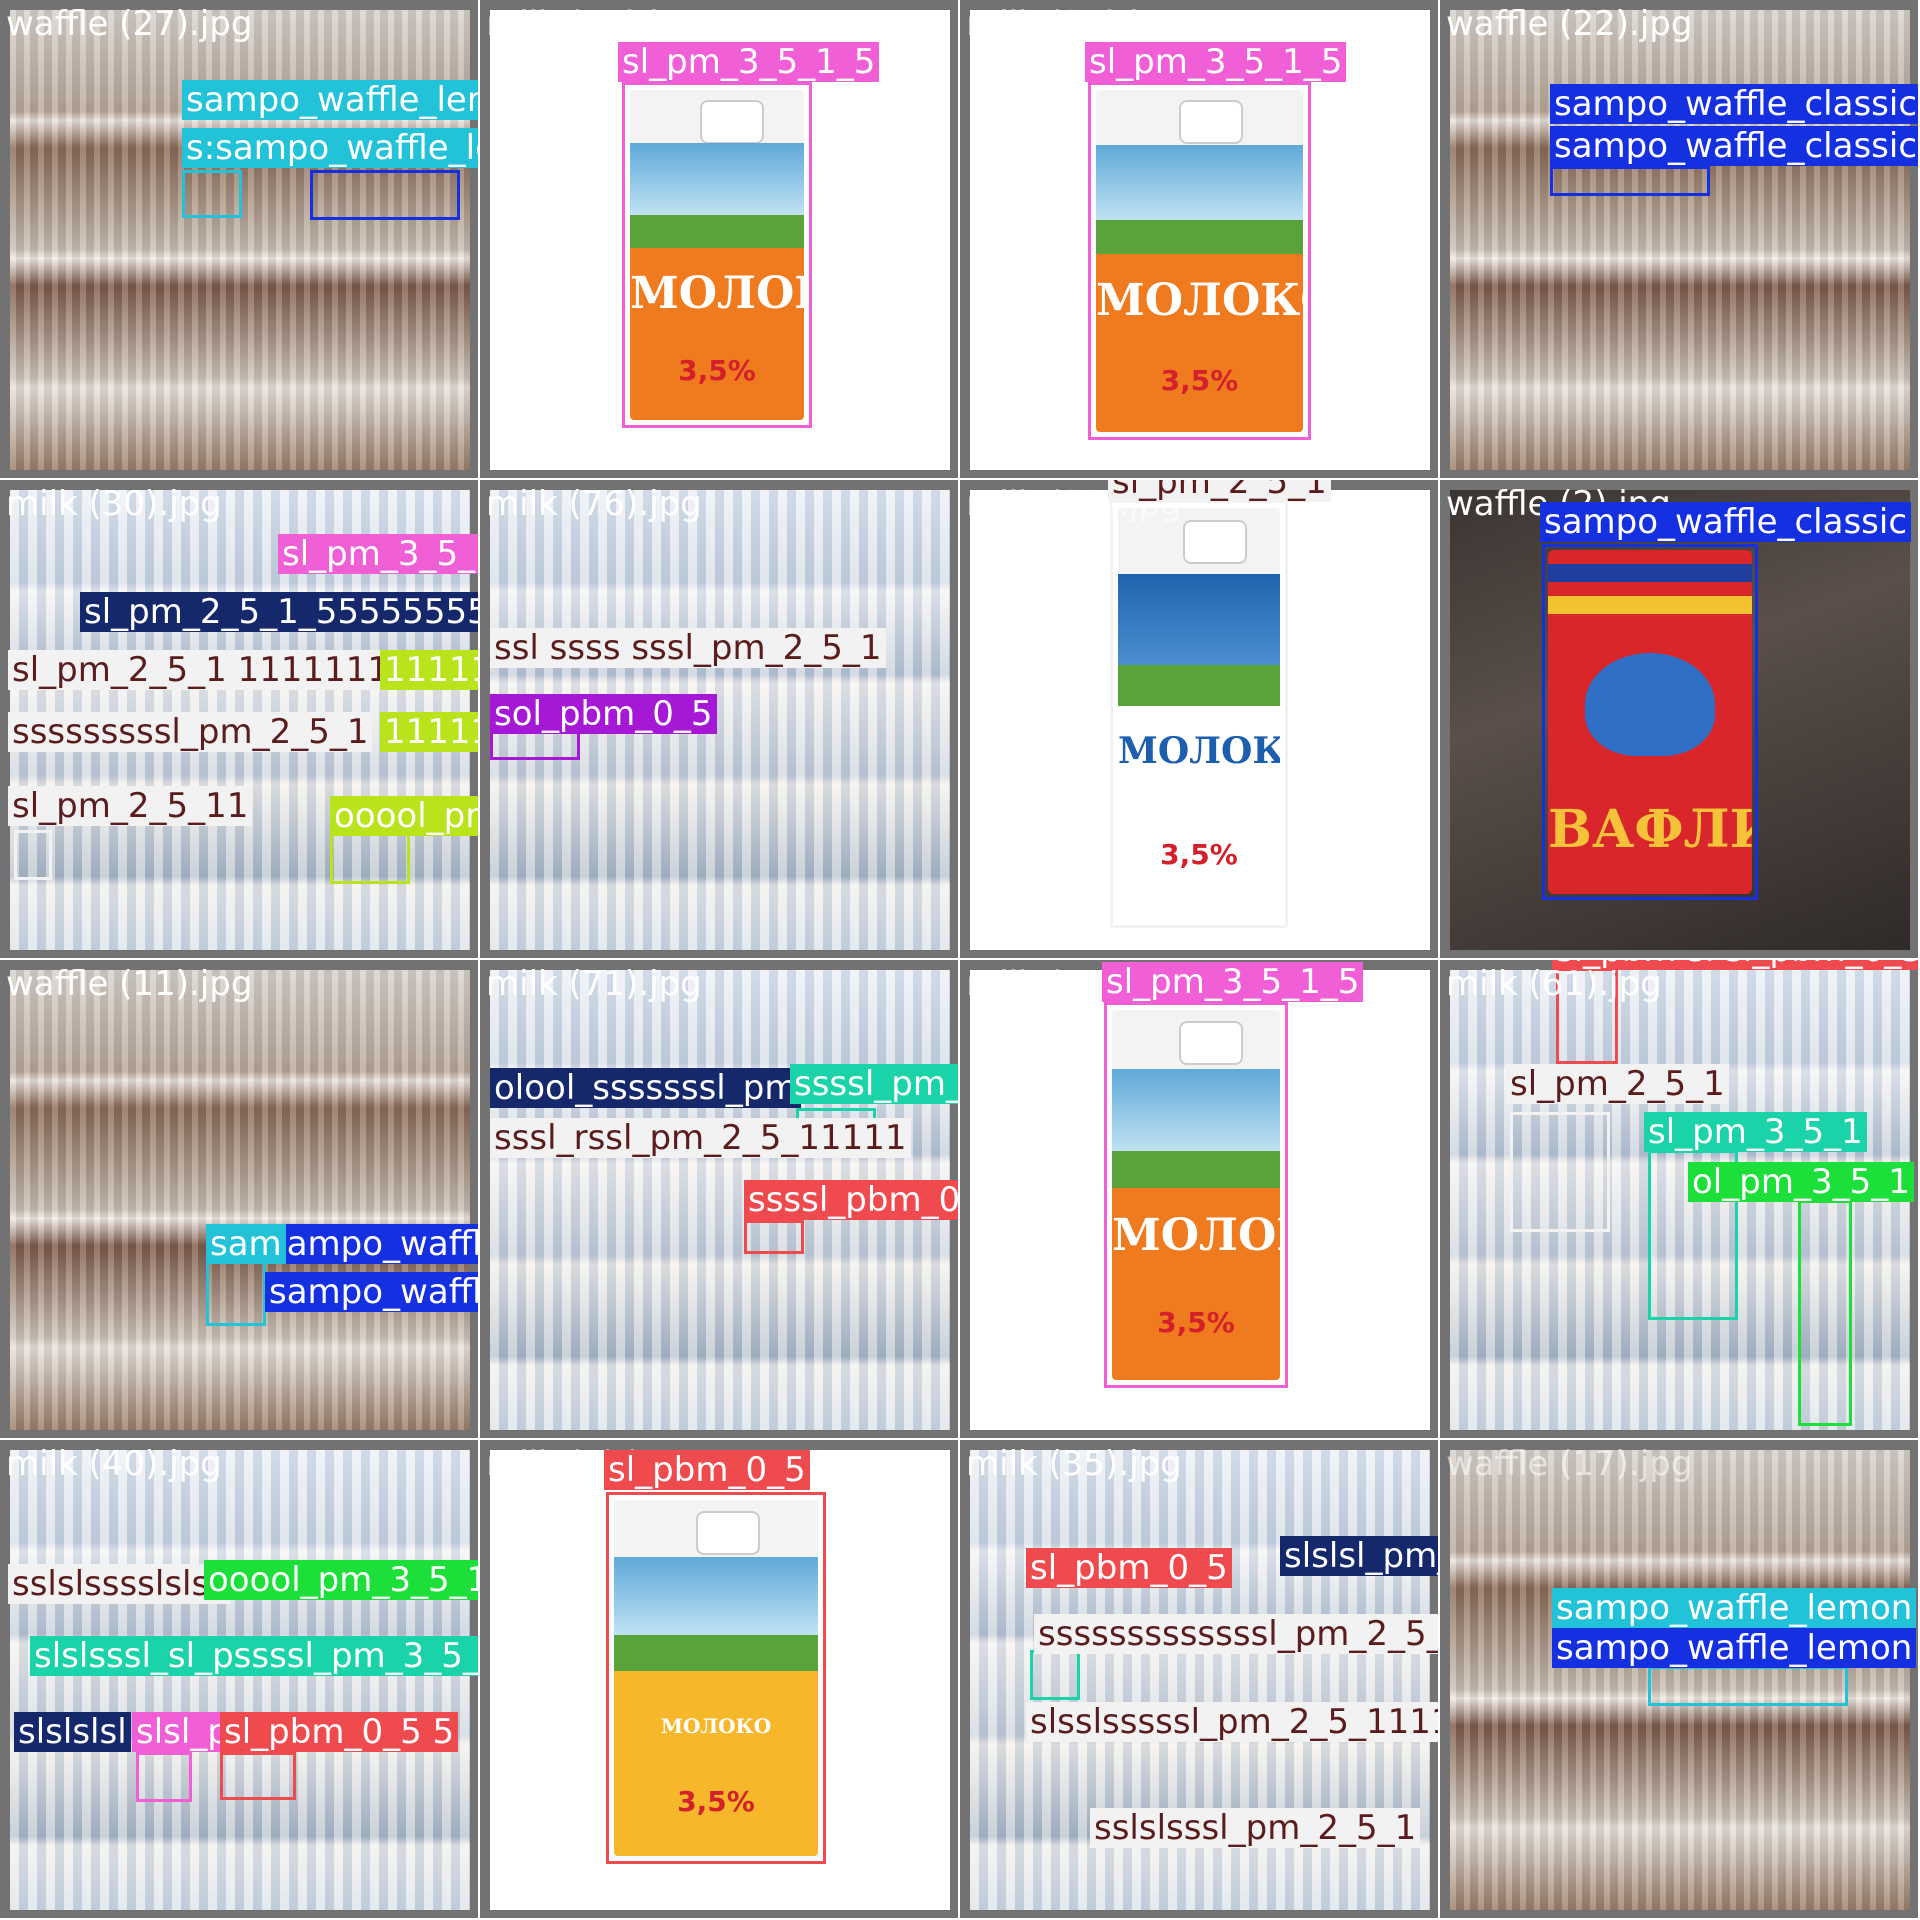 The image size is (1920, 1920). Describe the element at coordinates (200, 670) in the screenshot. I see `detection-label: sl_pm_2_5_1 1111111` at that location.